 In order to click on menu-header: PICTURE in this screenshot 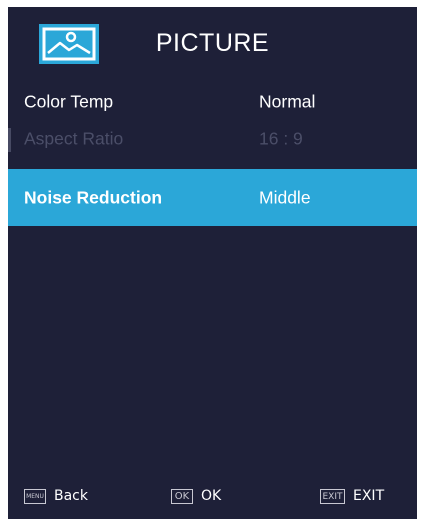, I will do `click(212, 43)`.